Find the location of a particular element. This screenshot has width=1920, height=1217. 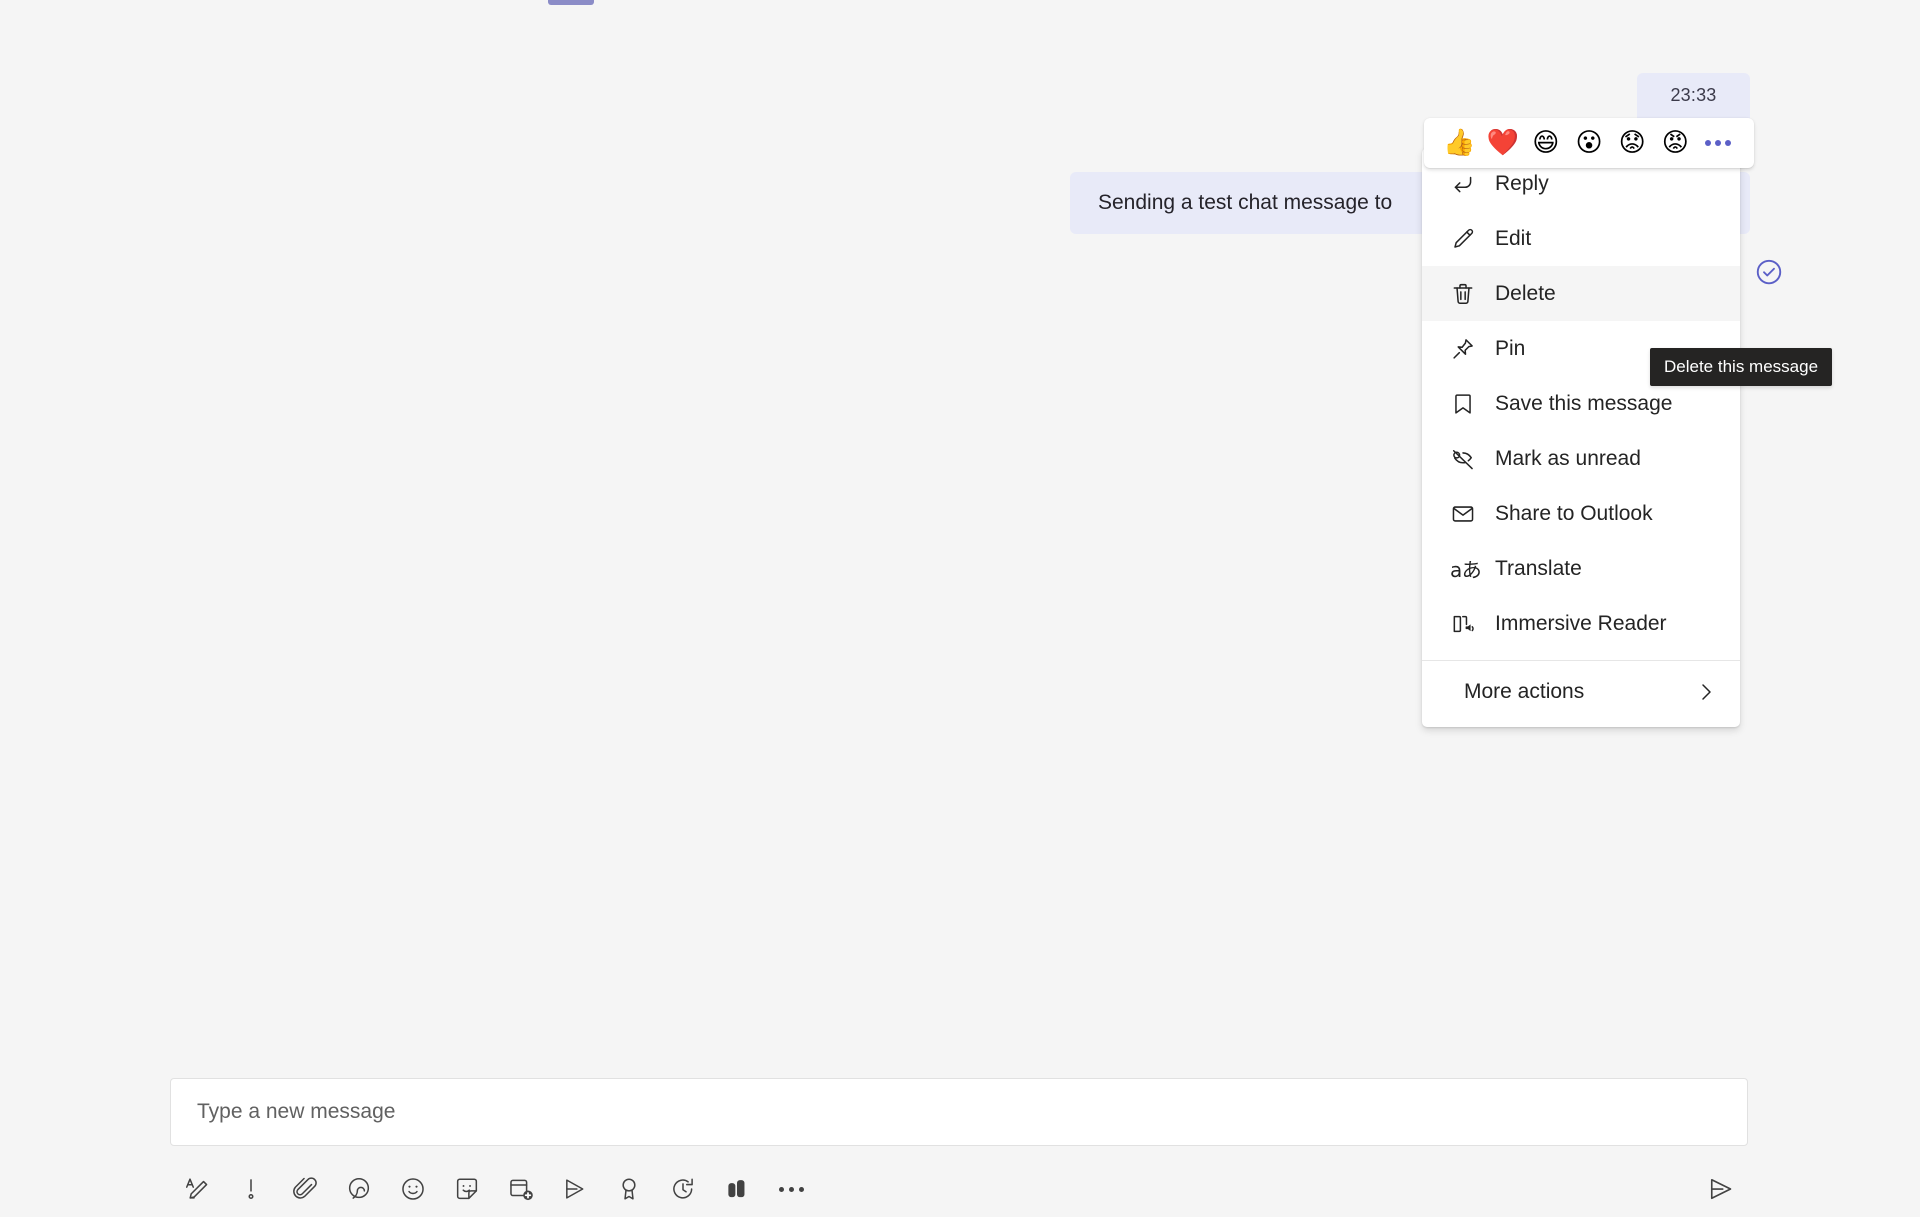

thumbs-up-reaction: 👍 is located at coordinates (1459, 143).